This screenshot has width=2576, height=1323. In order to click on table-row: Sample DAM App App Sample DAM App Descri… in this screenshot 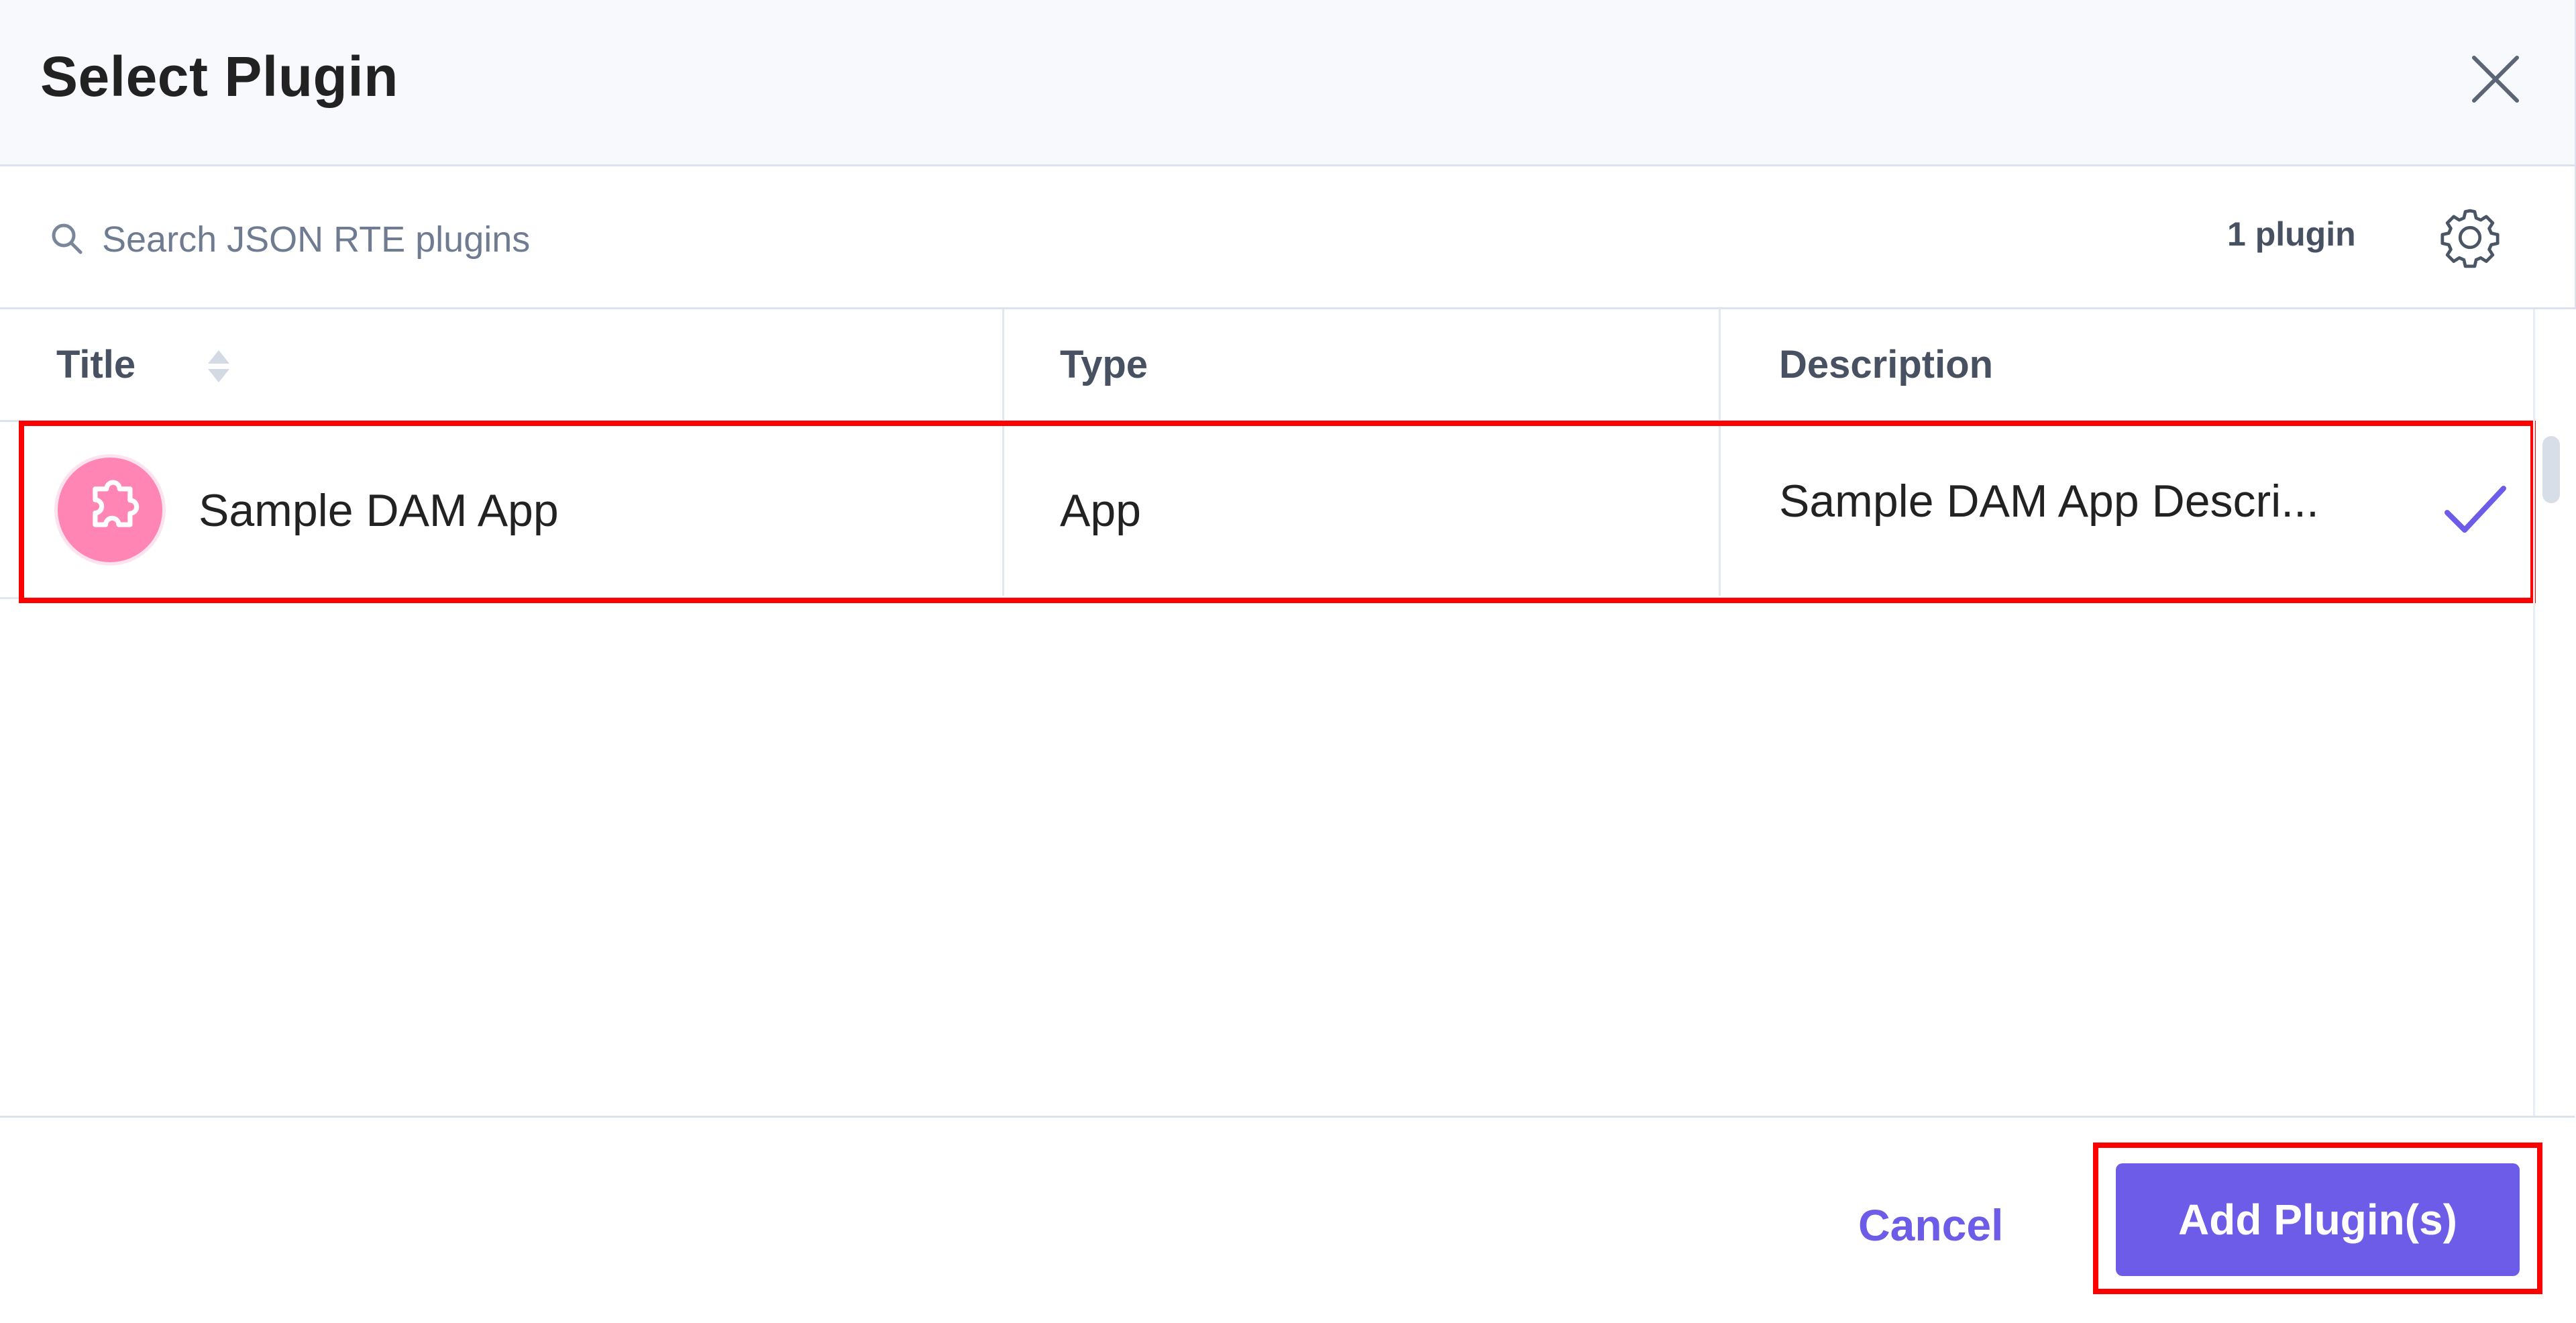, I will do `click(1266, 511)`.